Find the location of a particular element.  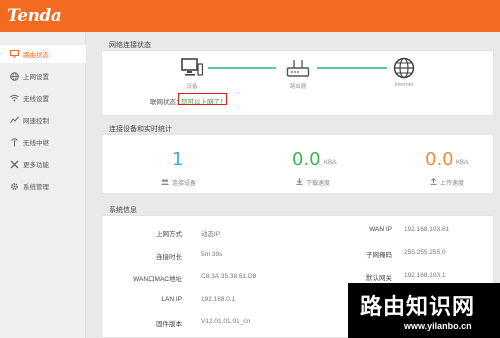

users-icon is located at coordinates (165, 182).